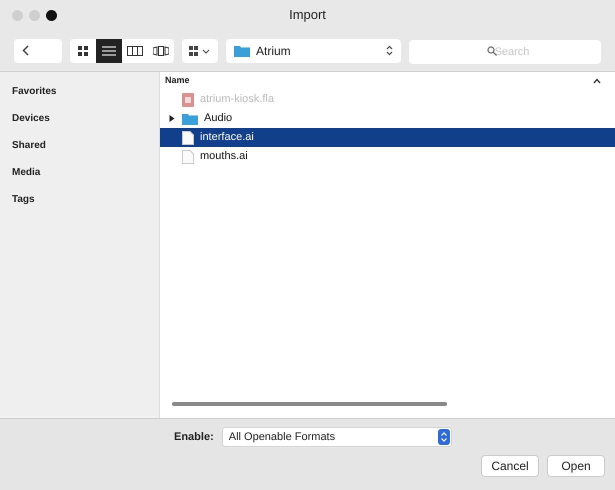  What do you see at coordinates (307, 15) in the screenshot?
I see `window-title: Import` at bounding box center [307, 15].